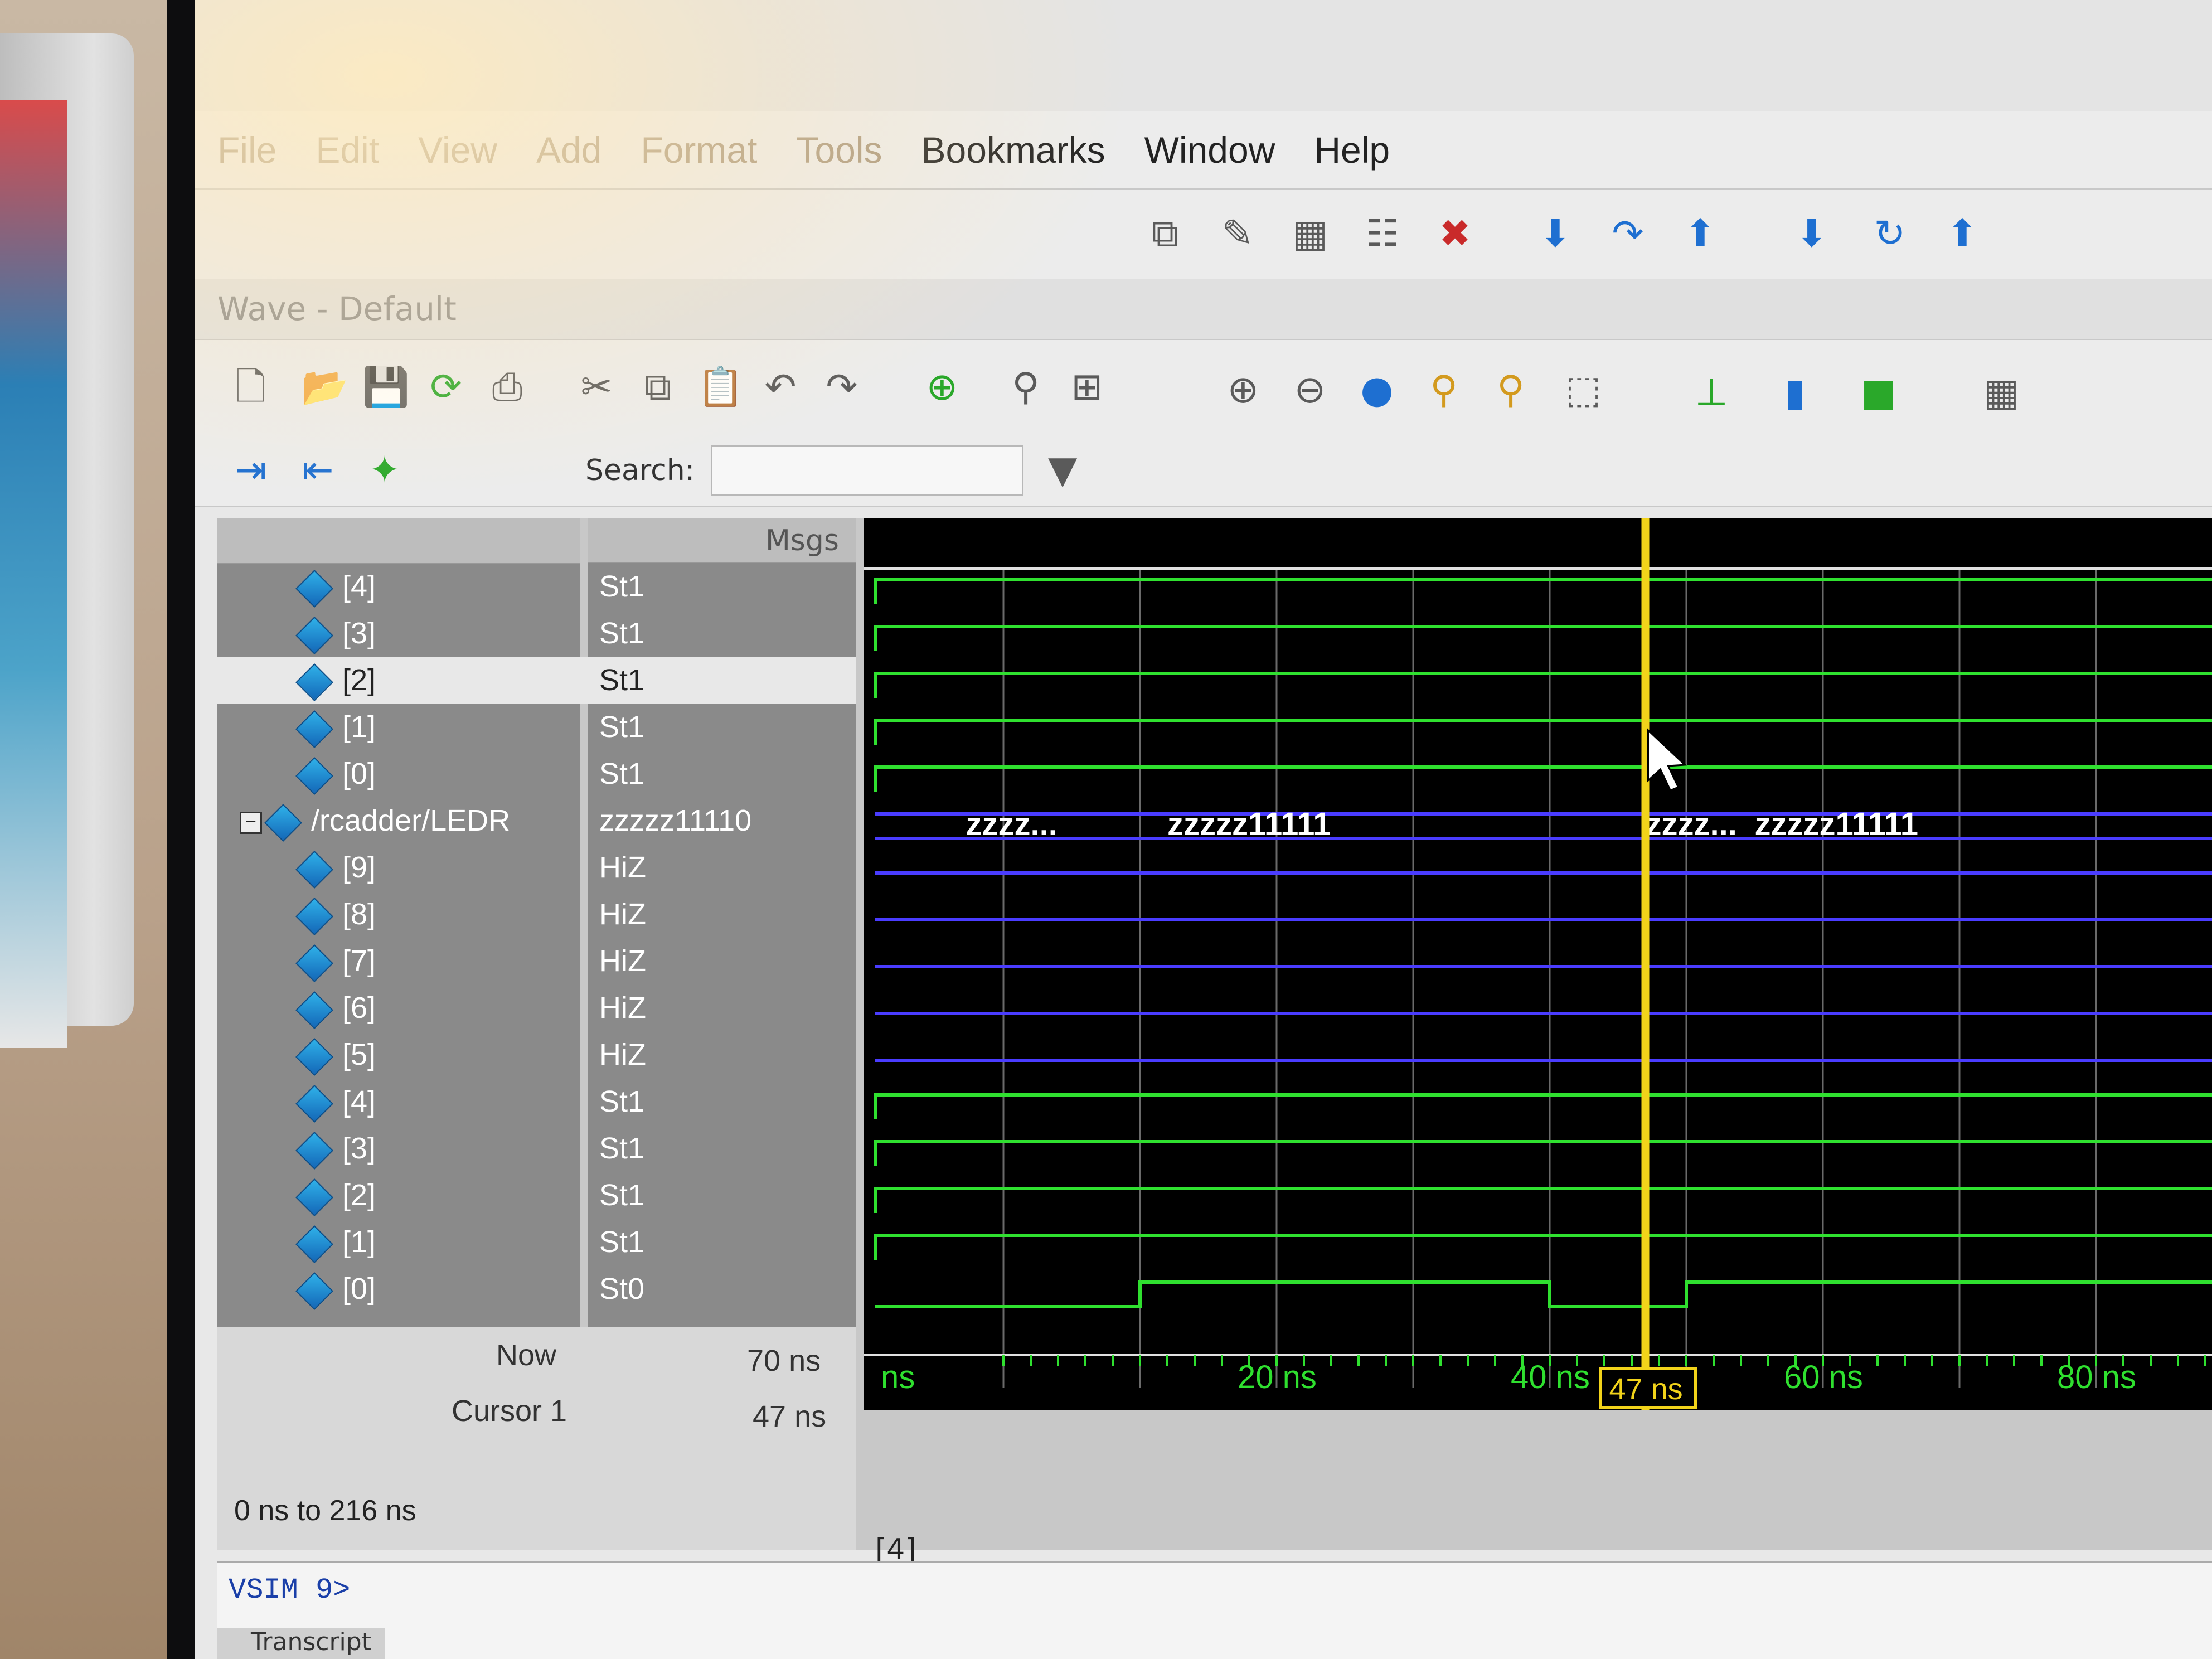  Describe the element at coordinates (1237, 234) in the screenshot. I see `wave-edit-icon: ✎` at that location.